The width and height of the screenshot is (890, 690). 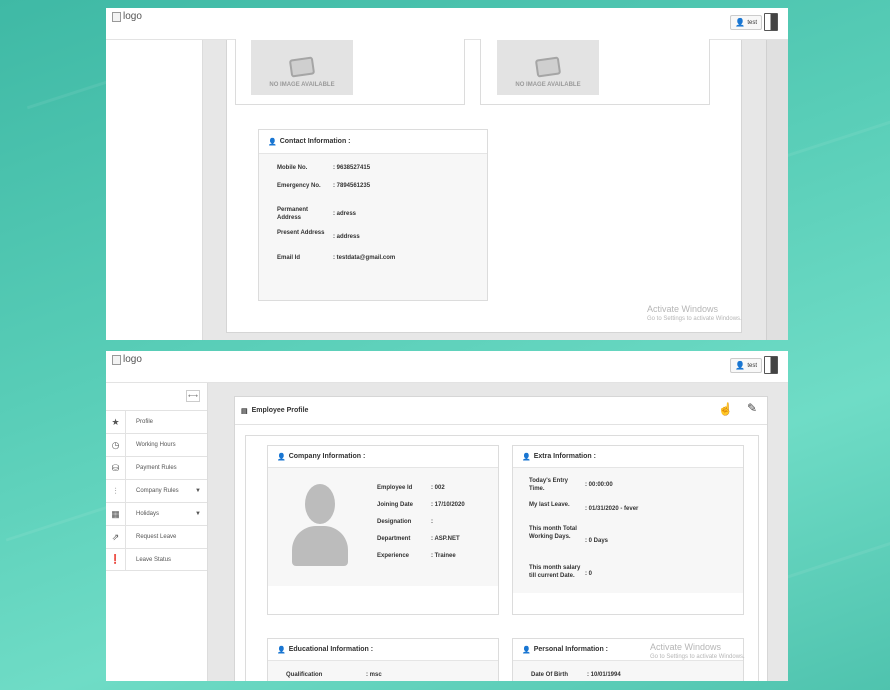 I want to click on field-value: : ASP.NET, so click(x=445, y=539).